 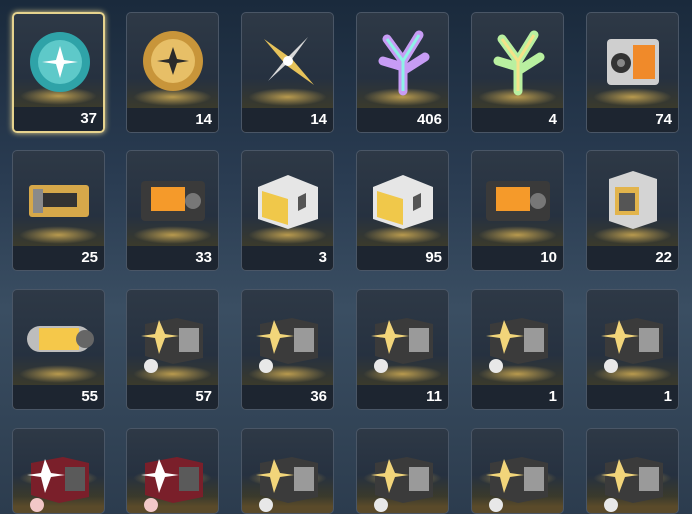 I want to click on item-count: 95, so click(x=402, y=258).